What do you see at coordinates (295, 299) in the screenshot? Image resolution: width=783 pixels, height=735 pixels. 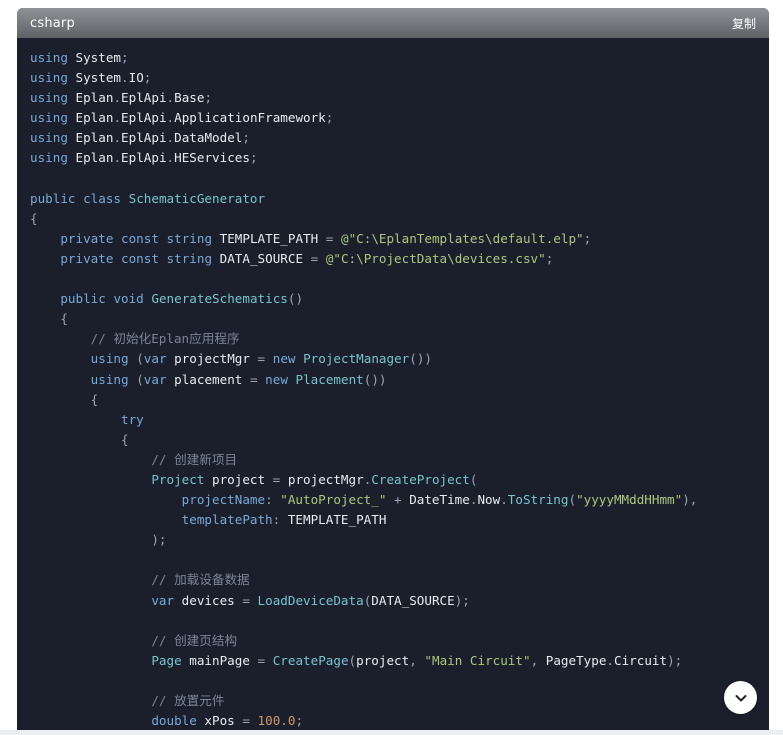 I see `code-token: ()` at bounding box center [295, 299].